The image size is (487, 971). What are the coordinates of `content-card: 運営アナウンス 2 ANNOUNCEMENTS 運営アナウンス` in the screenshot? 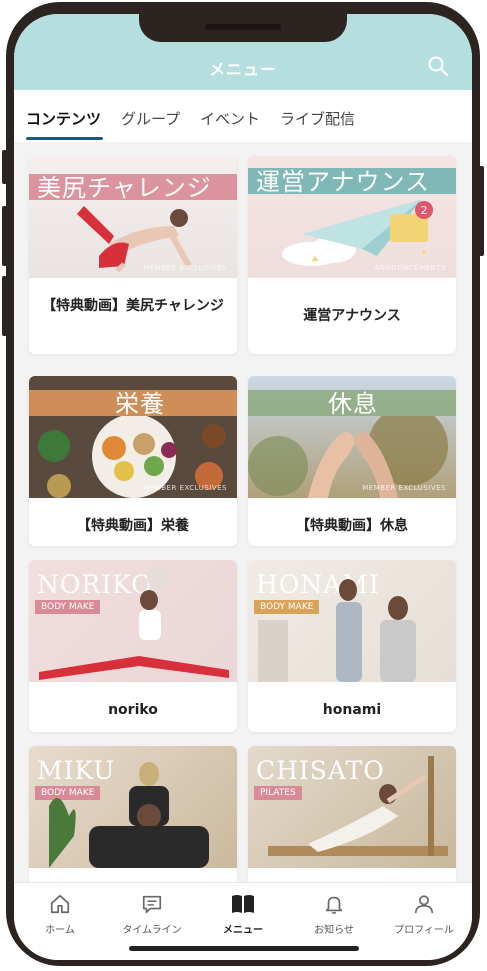 It's located at (352, 255).